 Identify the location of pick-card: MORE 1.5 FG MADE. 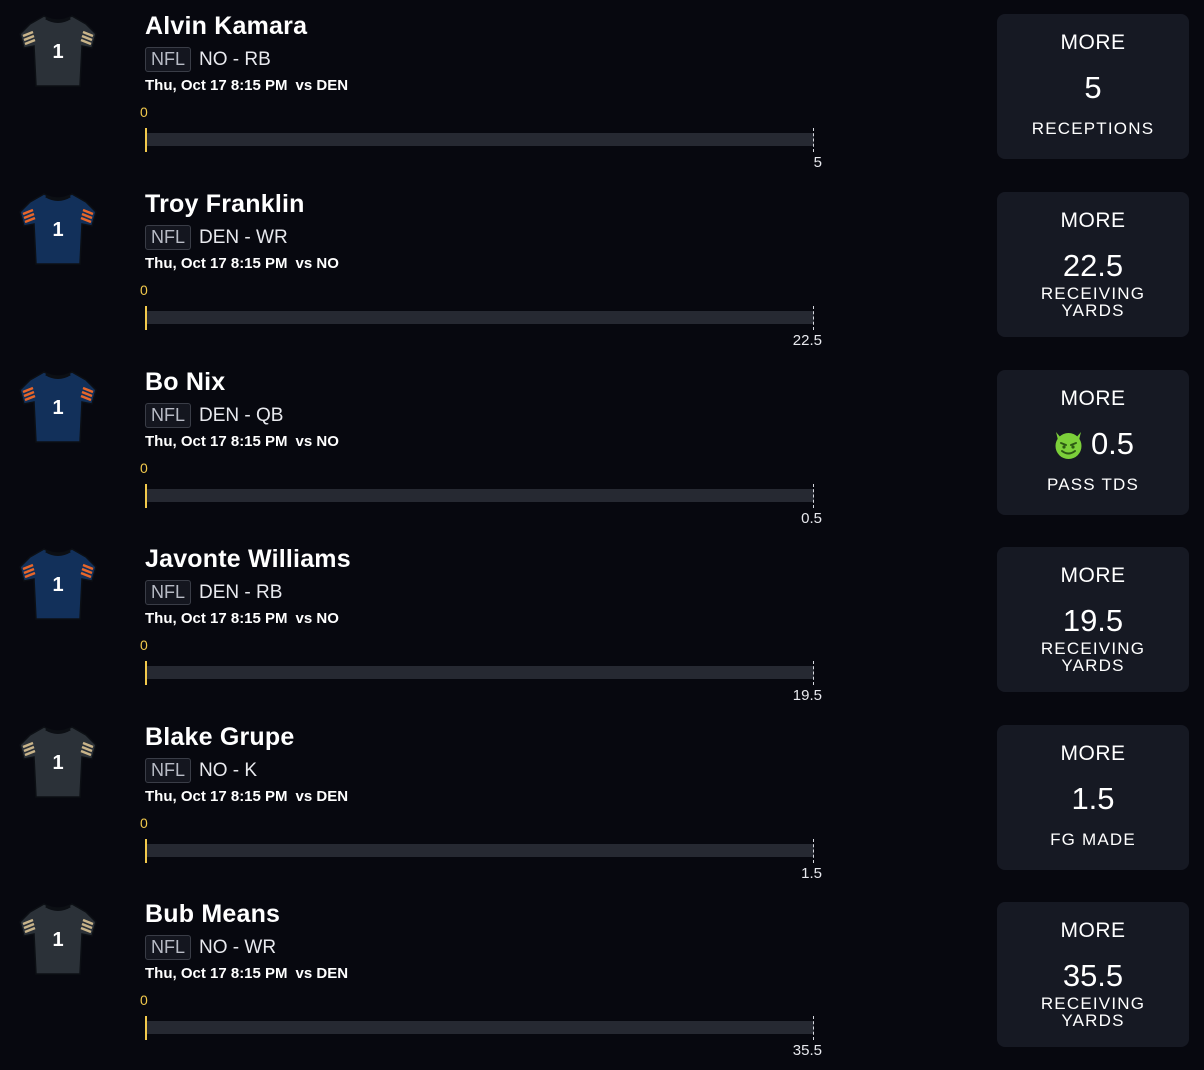
(1093, 797).